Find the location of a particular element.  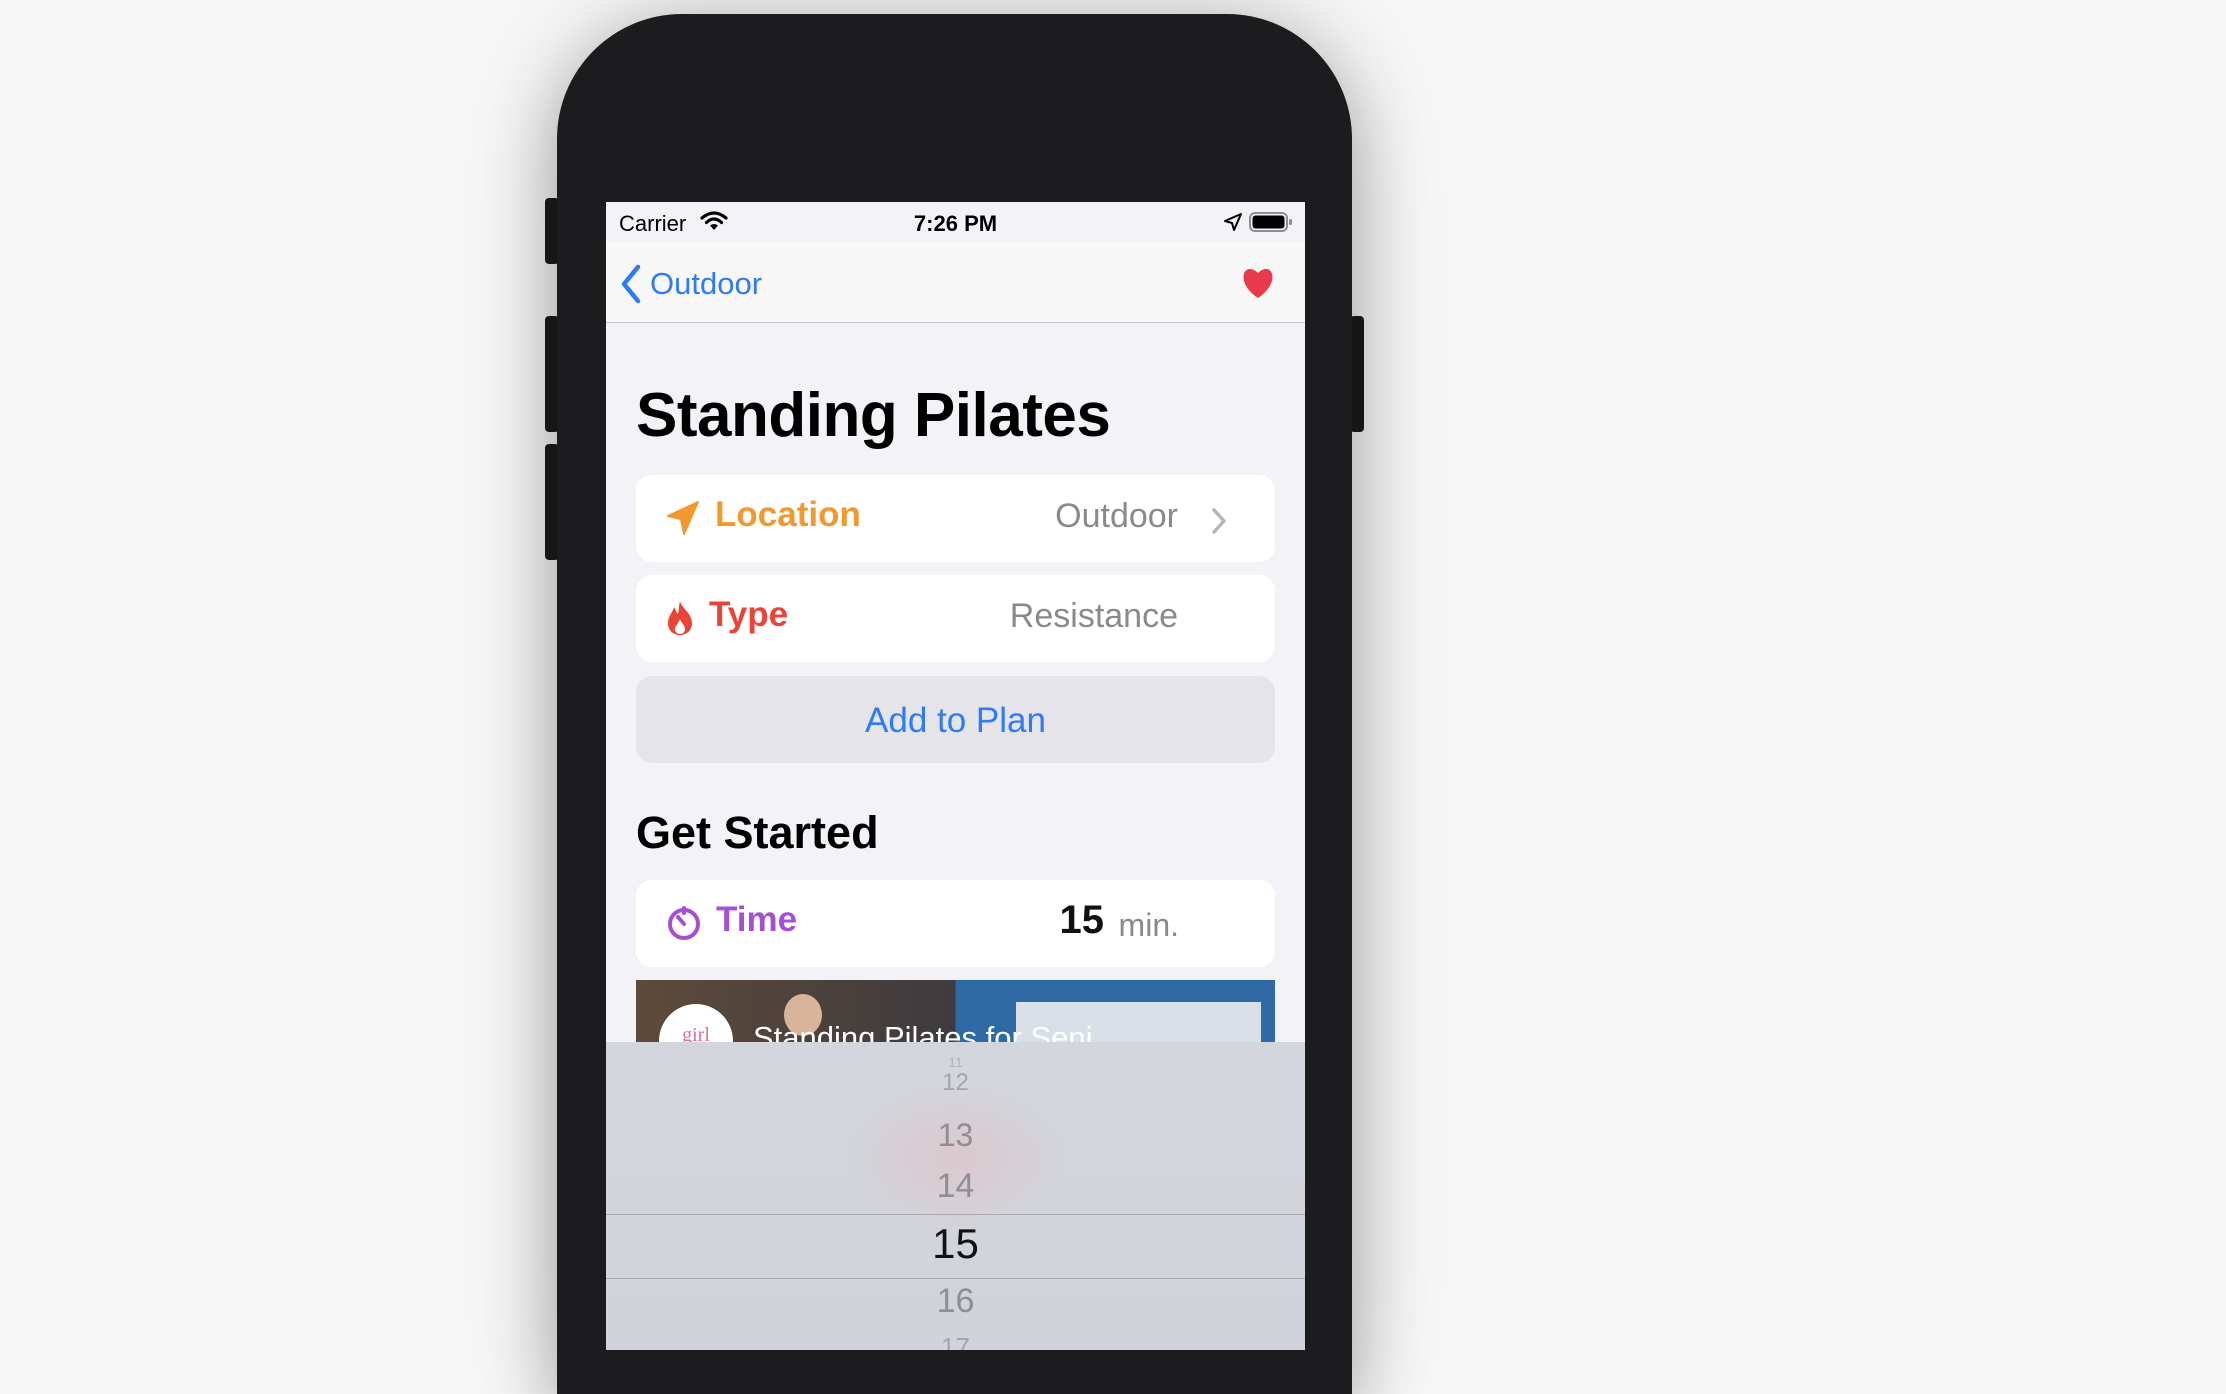

status-clock: 7:26 PM is located at coordinates (955, 223).